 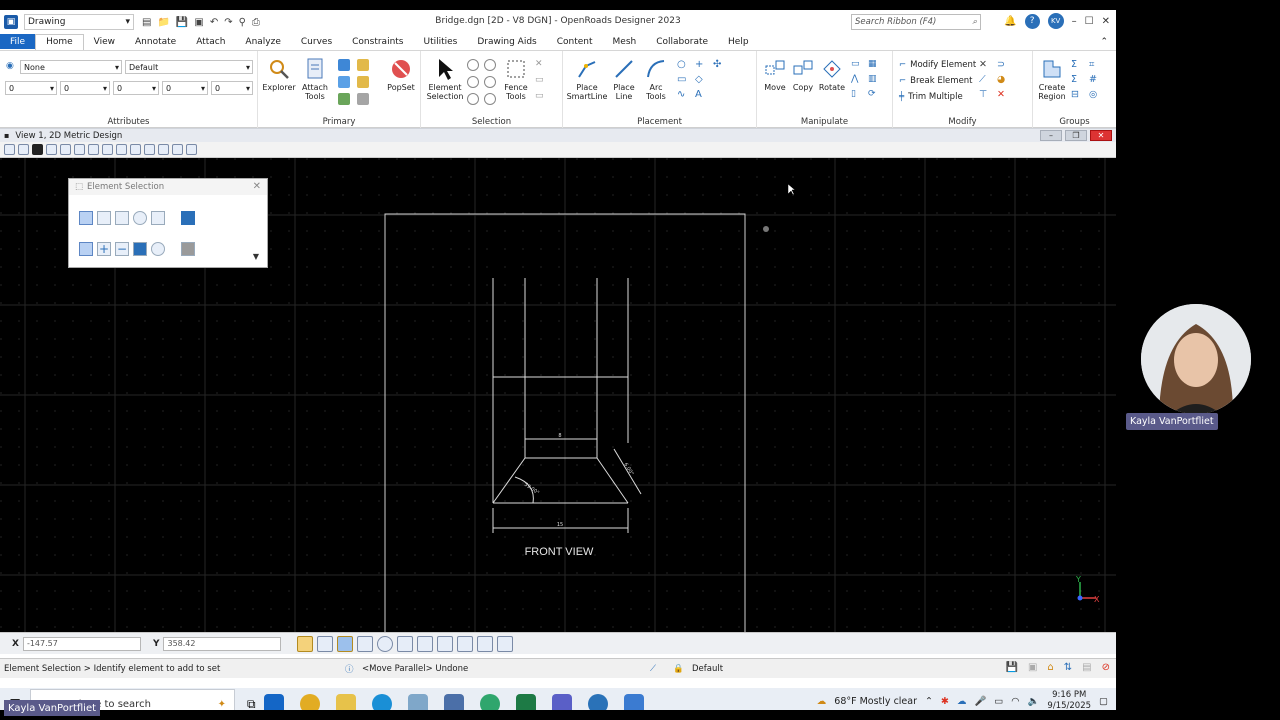 What do you see at coordinates (1052, 79) in the screenshot?
I see `create-region-button: Create Region` at bounding box center [1052, 79].